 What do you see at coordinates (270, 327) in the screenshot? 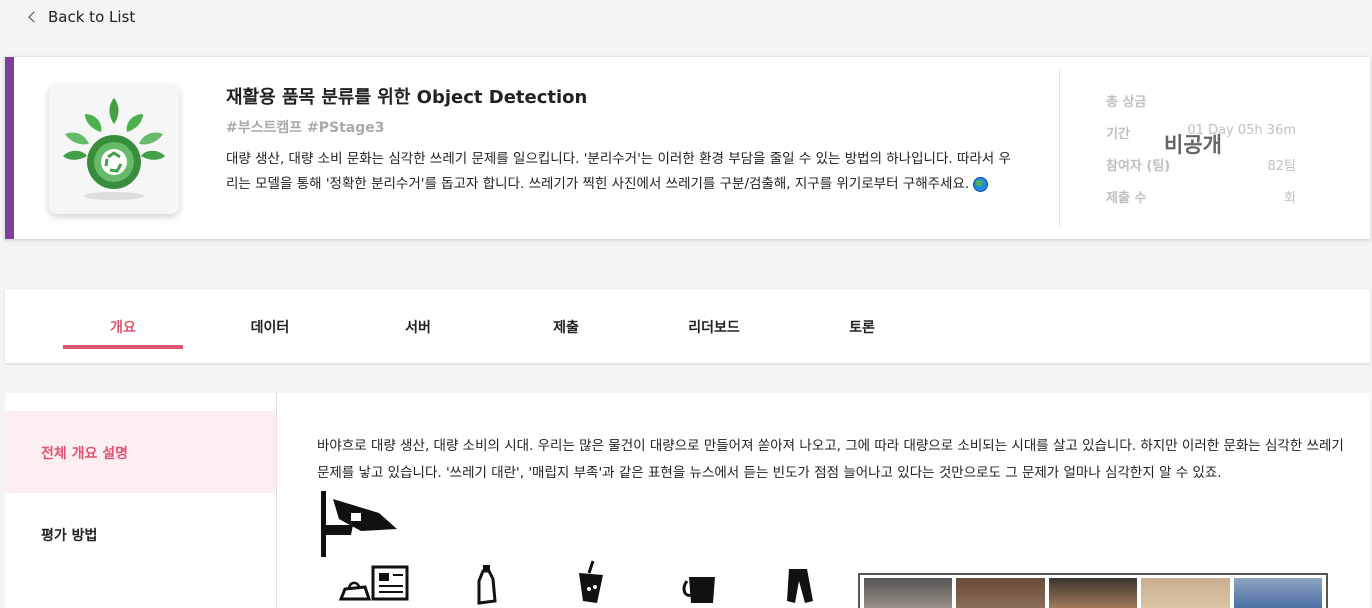
I see `tab-data: 데이터` at bounding box center [270, 327].